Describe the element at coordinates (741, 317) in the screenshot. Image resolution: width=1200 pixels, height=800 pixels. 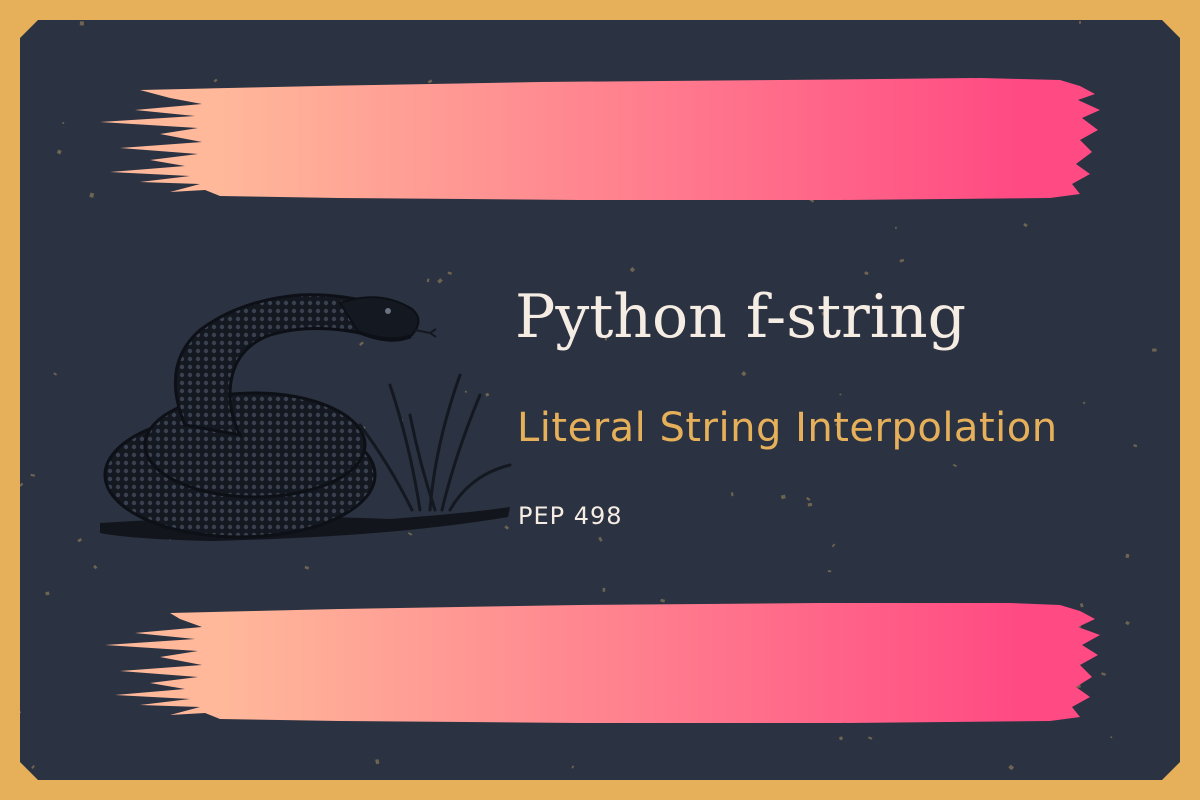
I see `title: Python f-string` at that location.